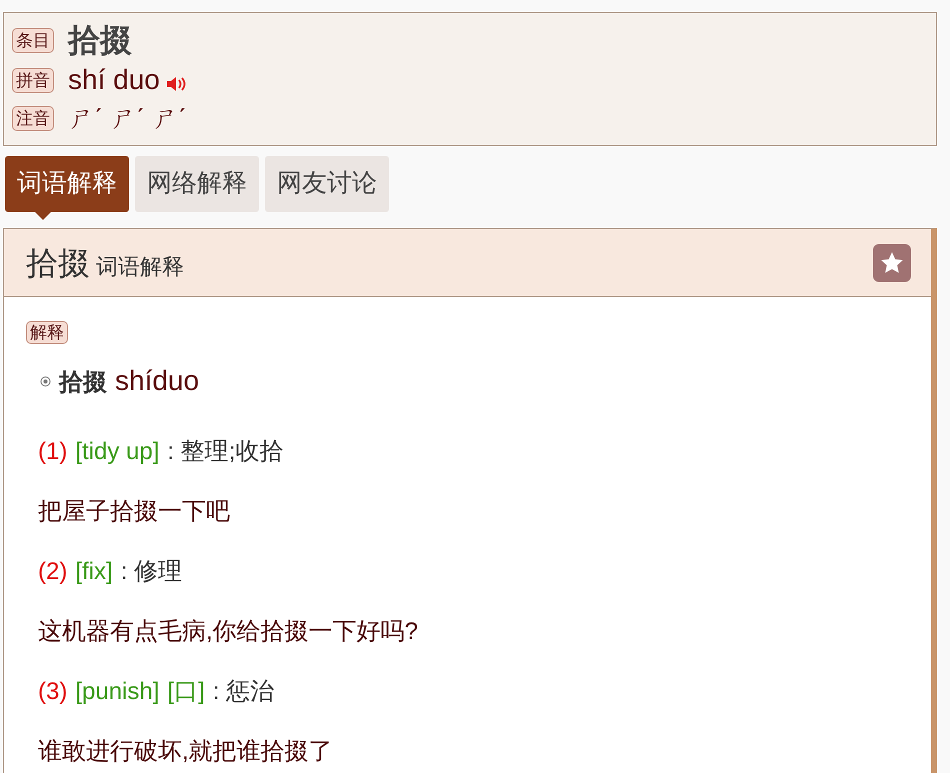  What do you see at coordinates (157, 381) in the screenshot?
I see `definition-pinyin: shíduo` at bounding box center [157, 381].